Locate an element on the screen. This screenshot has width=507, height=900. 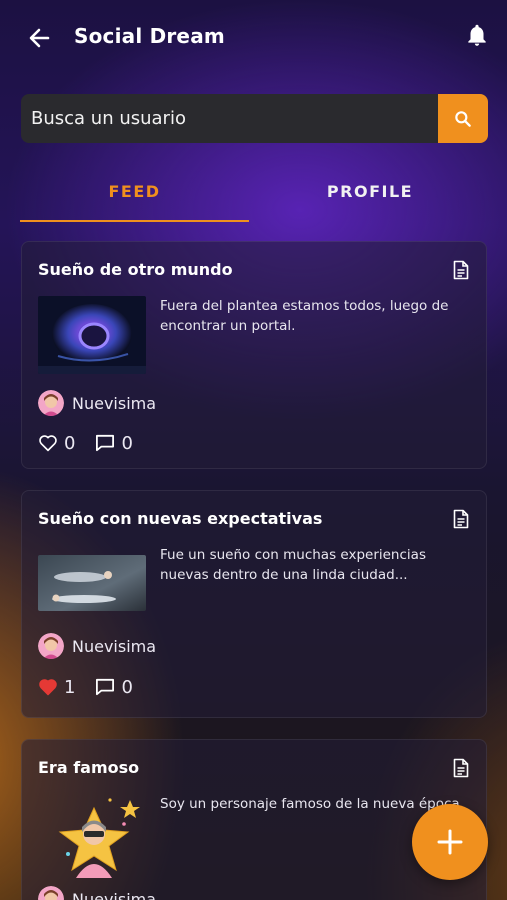
like-count: 0 is located at coordinates (70, 443).